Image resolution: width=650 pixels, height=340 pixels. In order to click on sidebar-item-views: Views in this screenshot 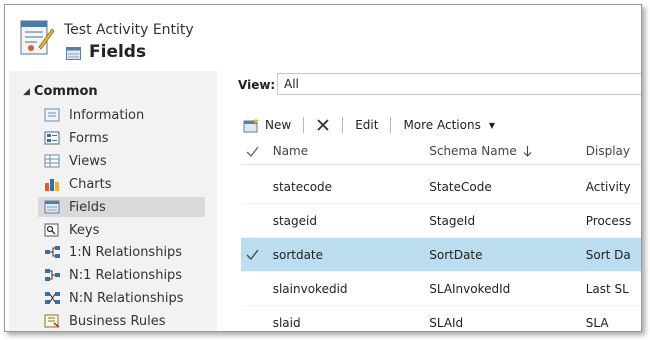, I will do `click(121, 161)`.